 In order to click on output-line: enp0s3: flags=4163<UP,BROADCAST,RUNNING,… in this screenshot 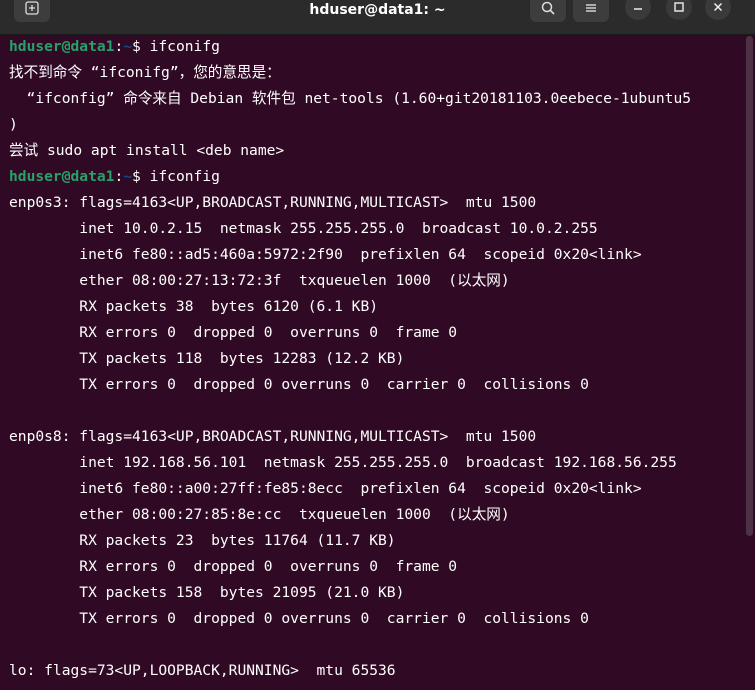, I will do `click(273, 202)`.